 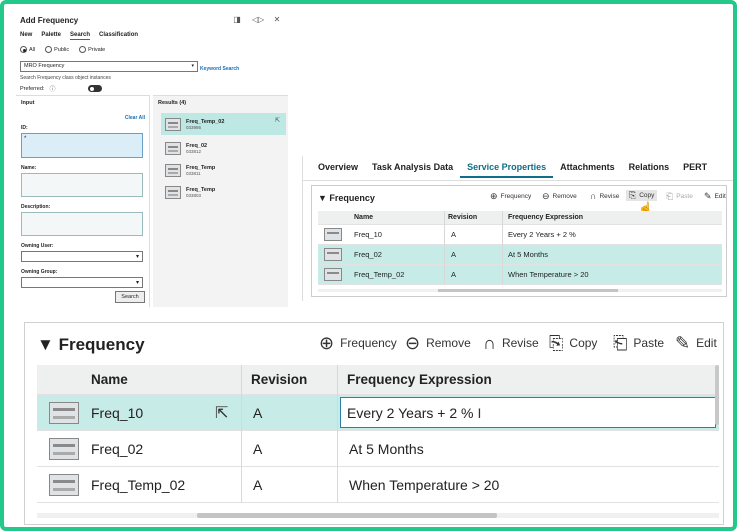 I want to click on result-name: Freq_Temp, so click(x=201, y=167).